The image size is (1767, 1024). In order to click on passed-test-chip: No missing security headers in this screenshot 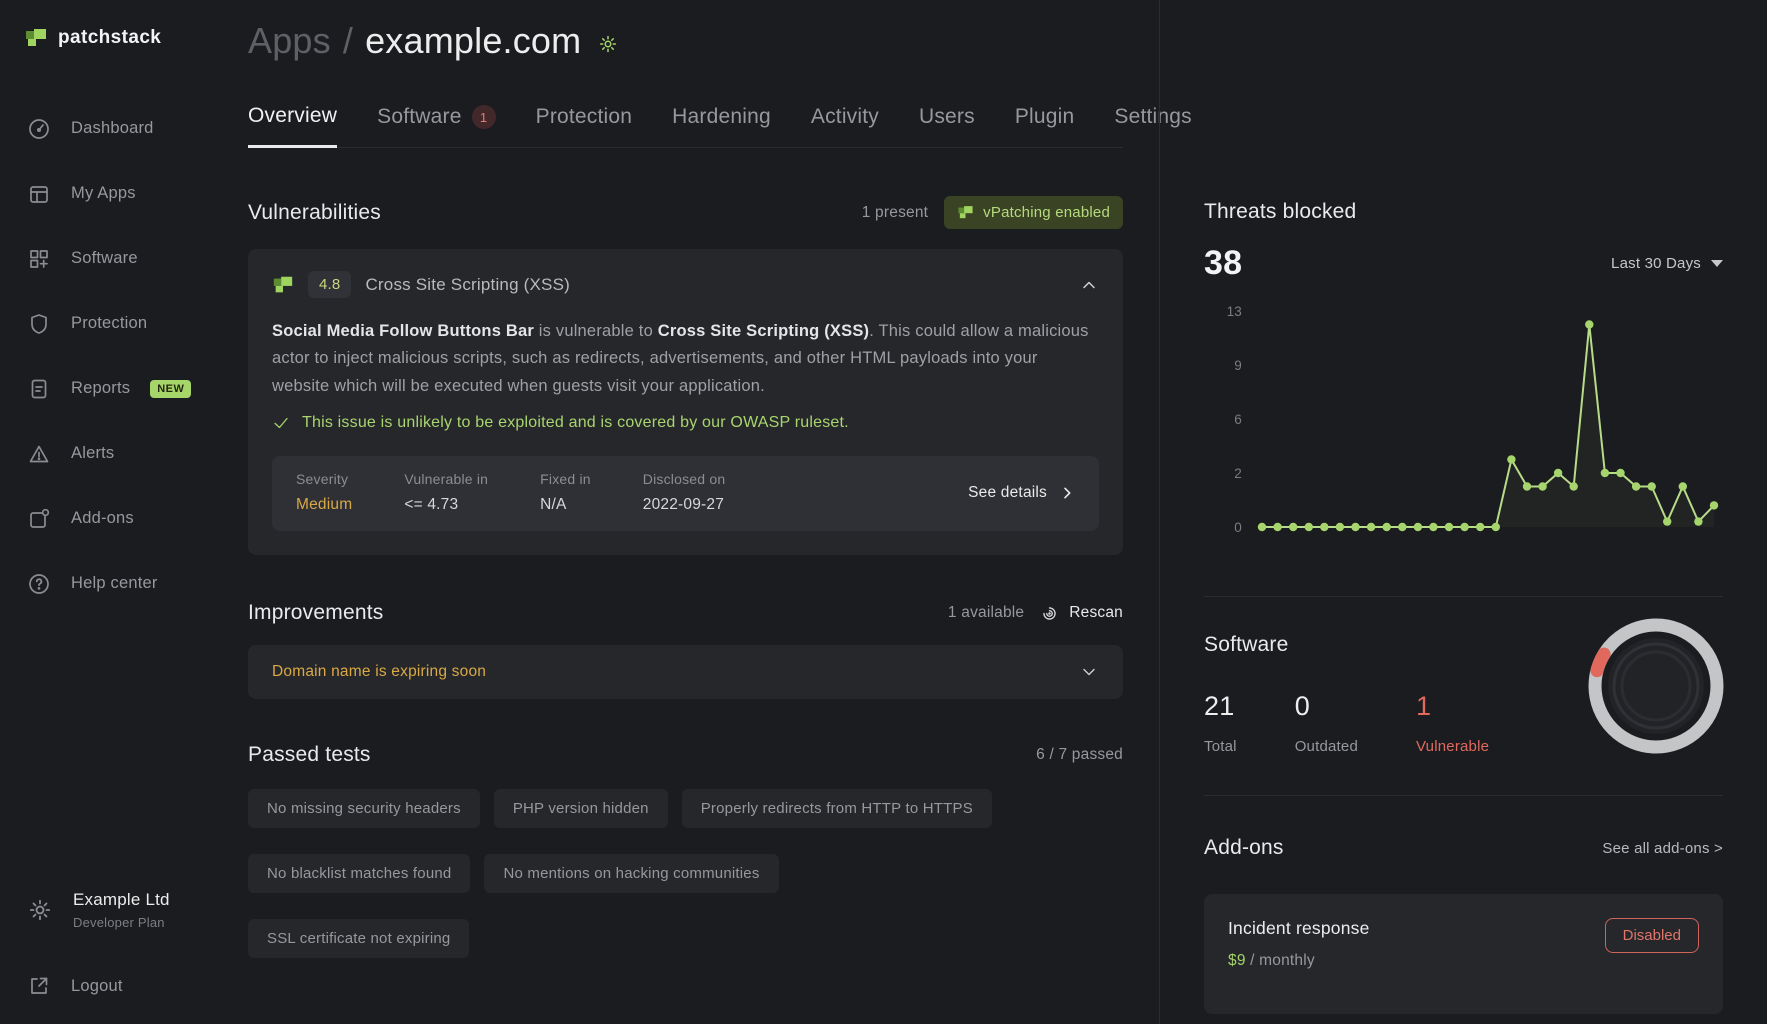, I will do `click(364, 809)`.